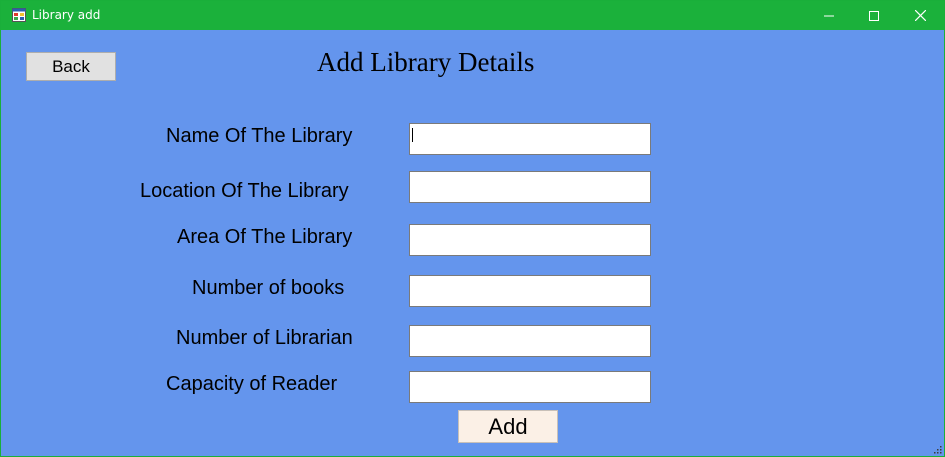 This screenshot has height=457, width=945. What do you see at coordinates (508, 426) in the screenshot?
I see `add-button: Add` at bounding box center [508, 426].